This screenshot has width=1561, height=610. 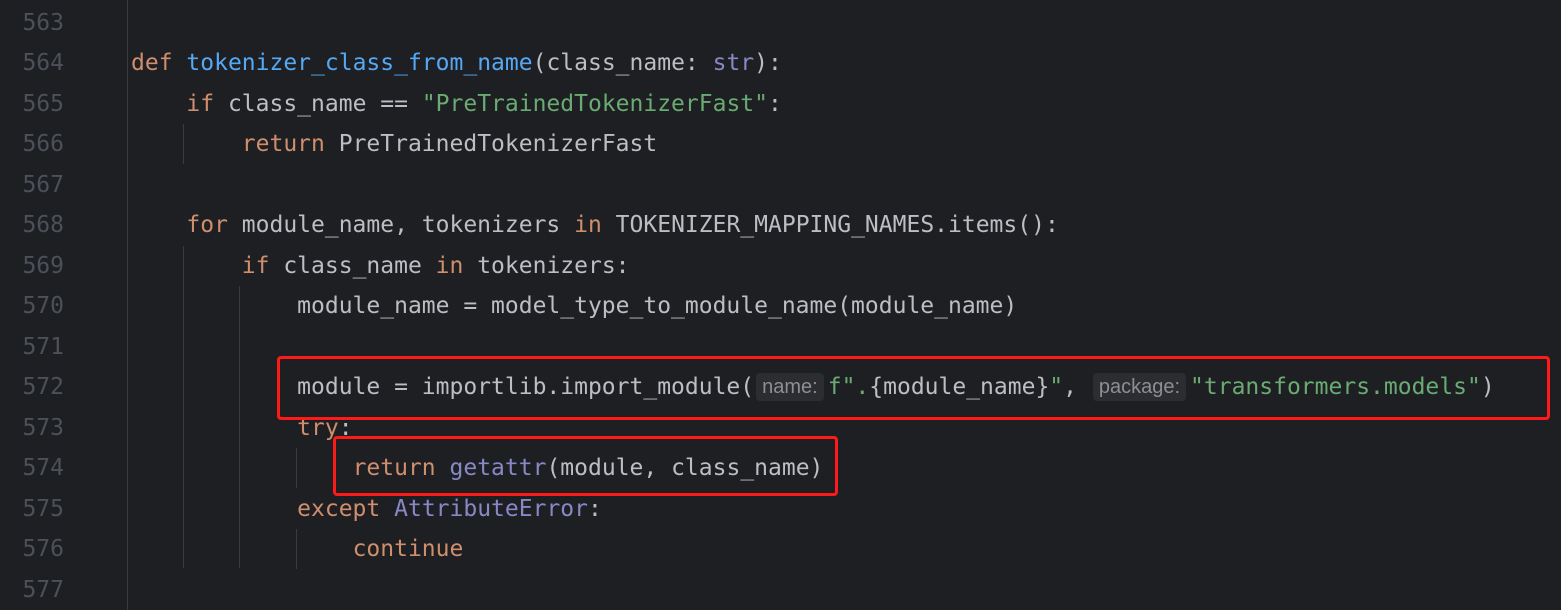 I want to click on line-number: 569, so click(x=43, y=266).